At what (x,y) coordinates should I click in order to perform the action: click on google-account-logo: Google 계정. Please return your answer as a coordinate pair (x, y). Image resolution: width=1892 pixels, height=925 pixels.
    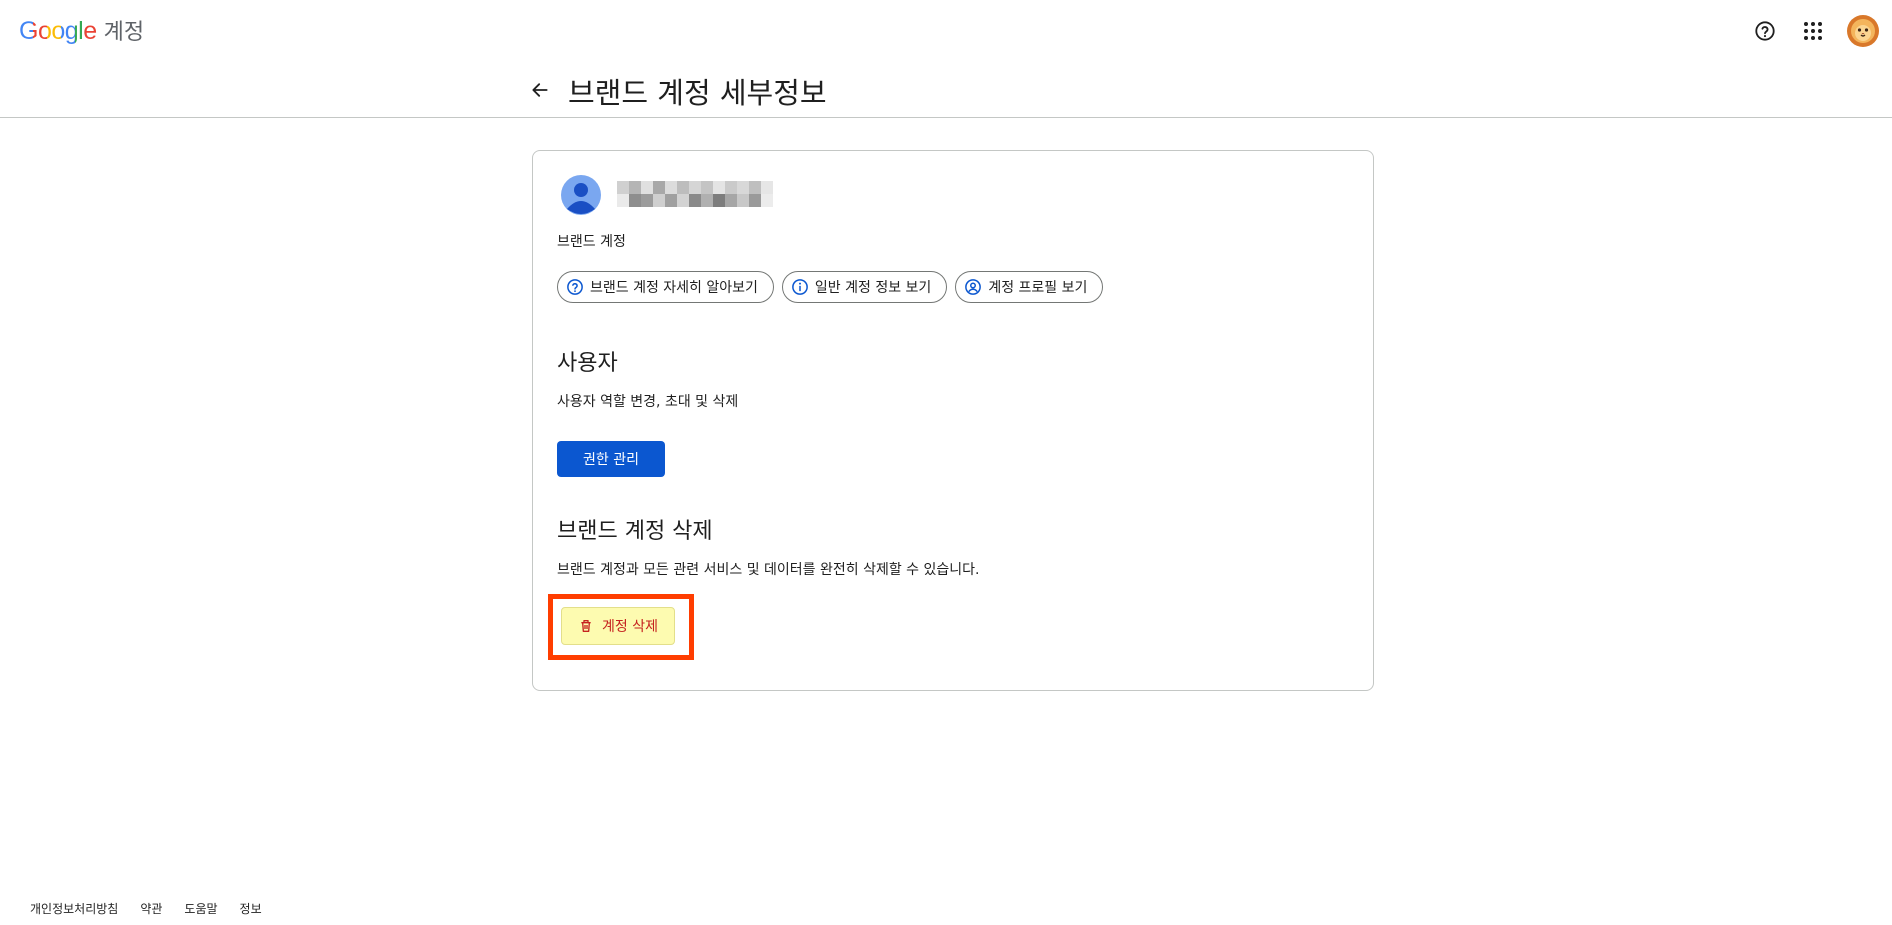
    Looking at the image, I should click on (81, 30).